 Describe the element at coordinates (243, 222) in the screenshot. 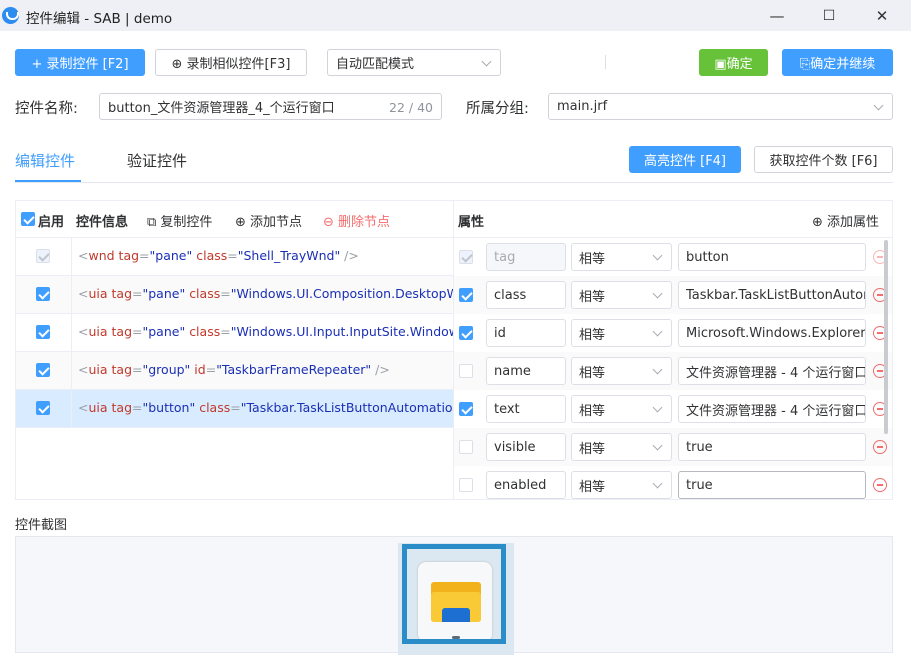

I see `add-icon: ⊕` at that location.